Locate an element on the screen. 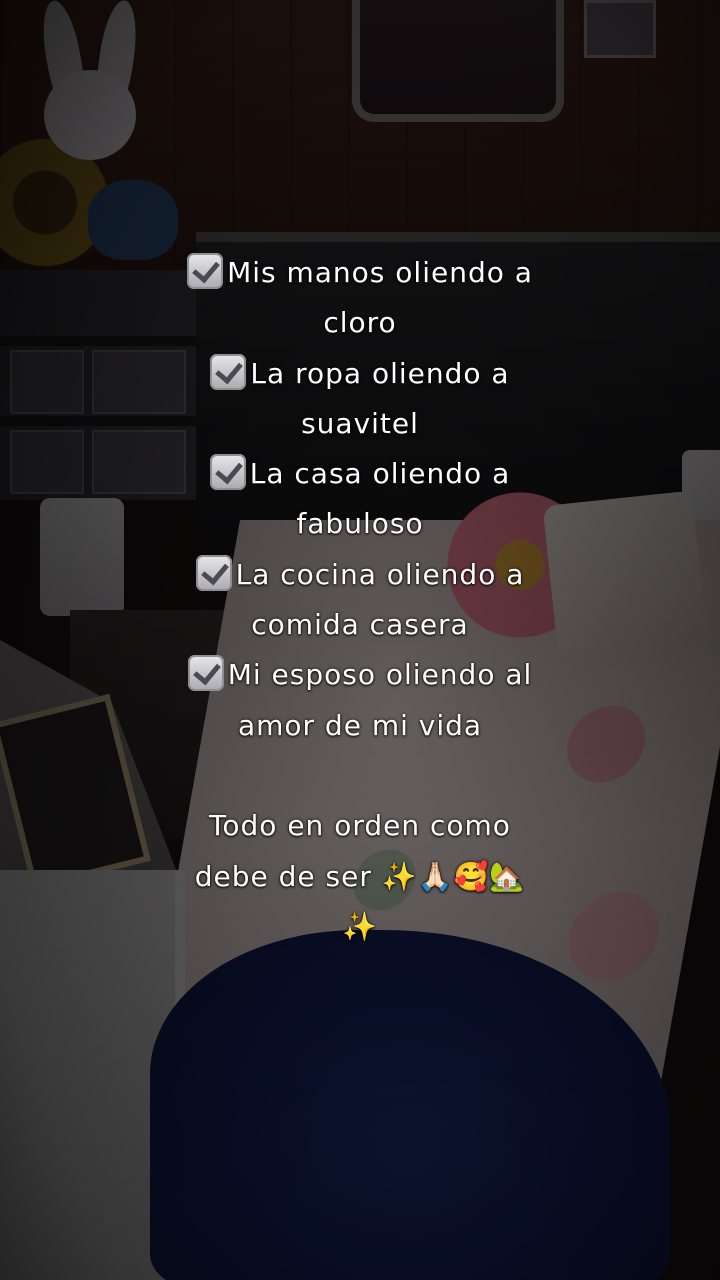  caption-item-5-line-1: Mi esposo oliendo al is located at coordinates (360, 675).